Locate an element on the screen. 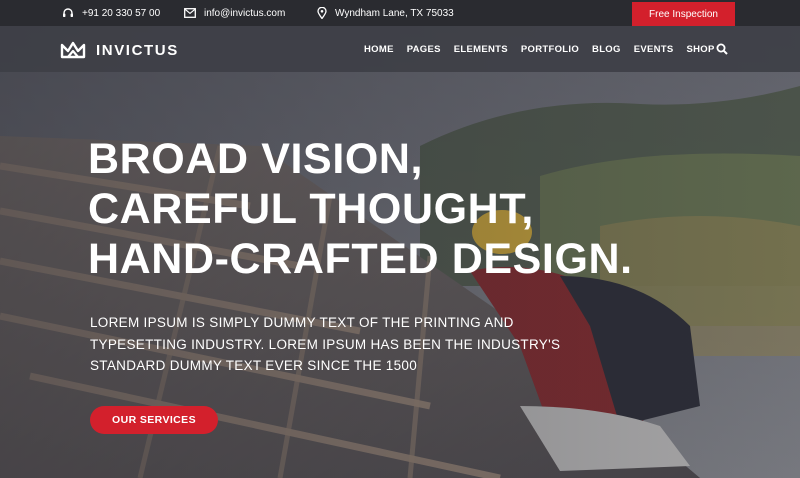 The height and width of the screenshot is (478, 800). search-icon is located at coordinates (722, 49).